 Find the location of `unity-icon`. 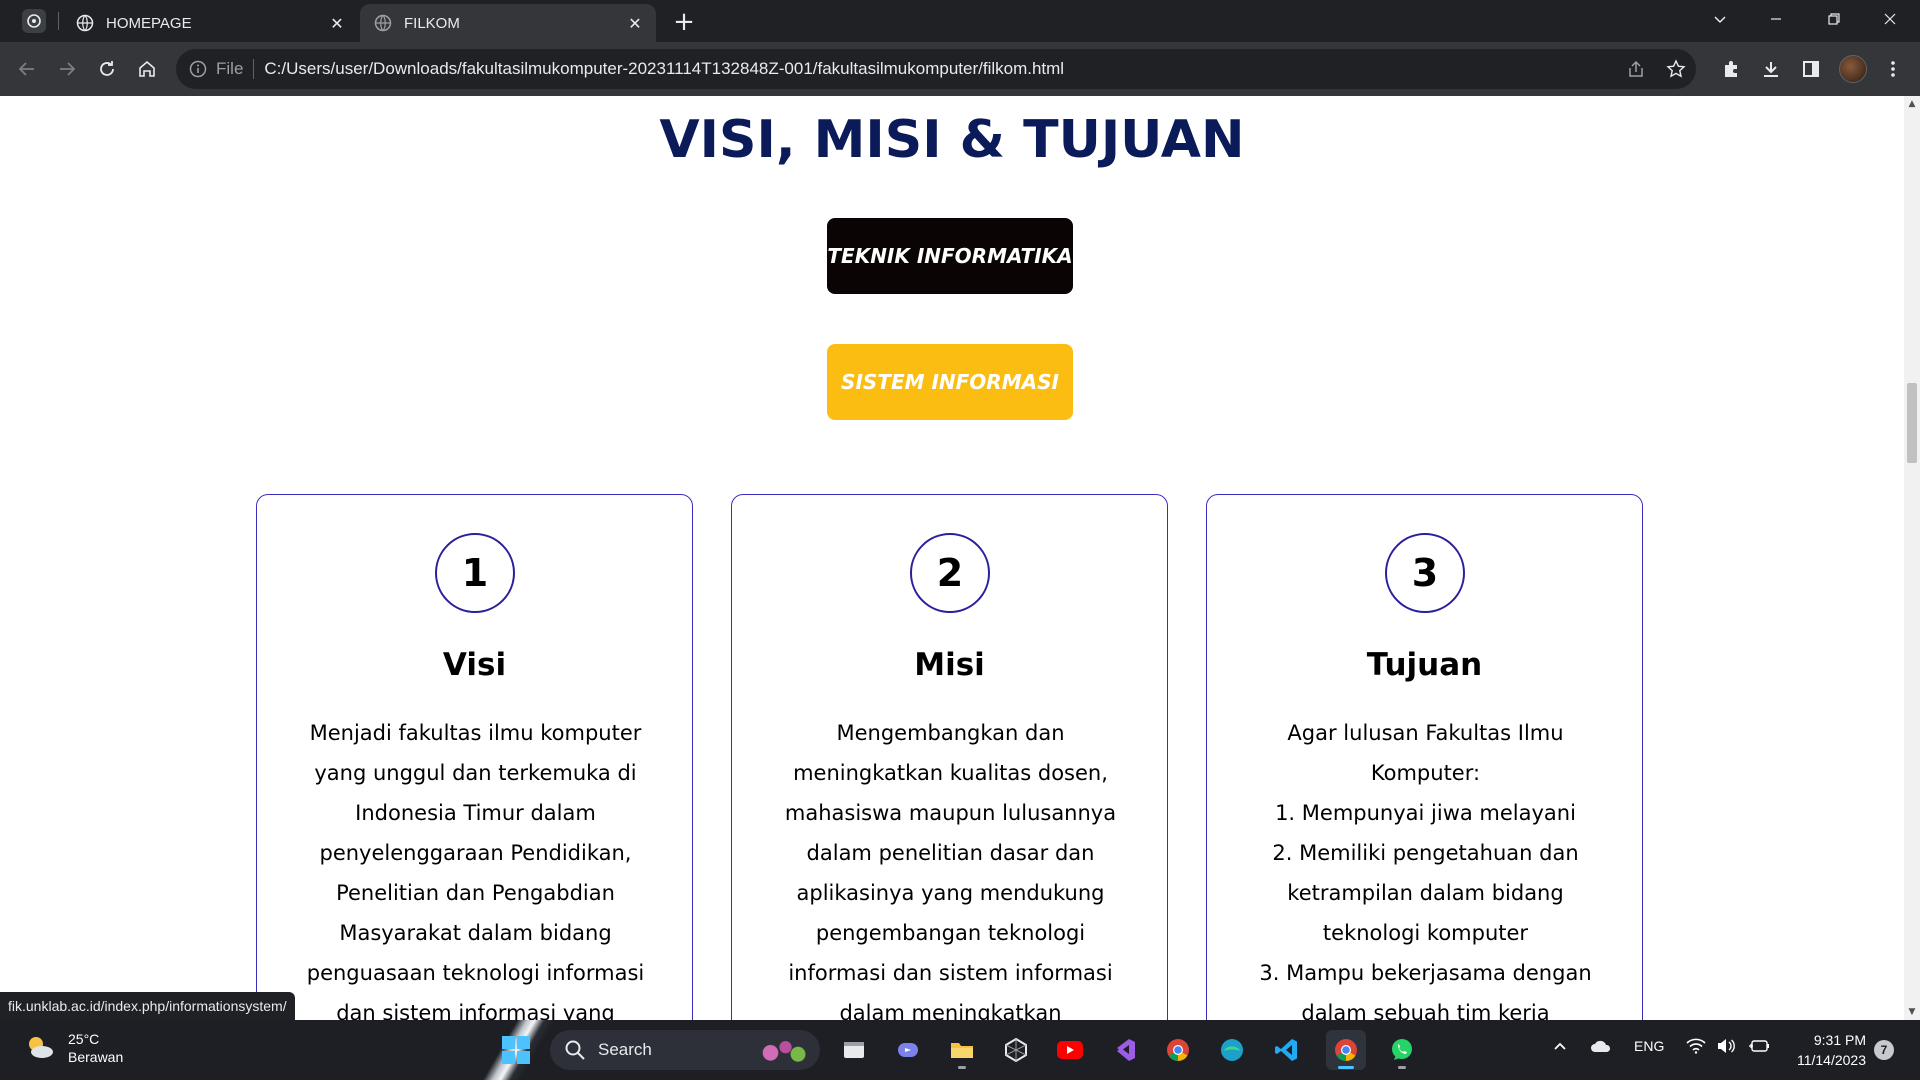

unity-icon is located at coordinates (1016, 1050).